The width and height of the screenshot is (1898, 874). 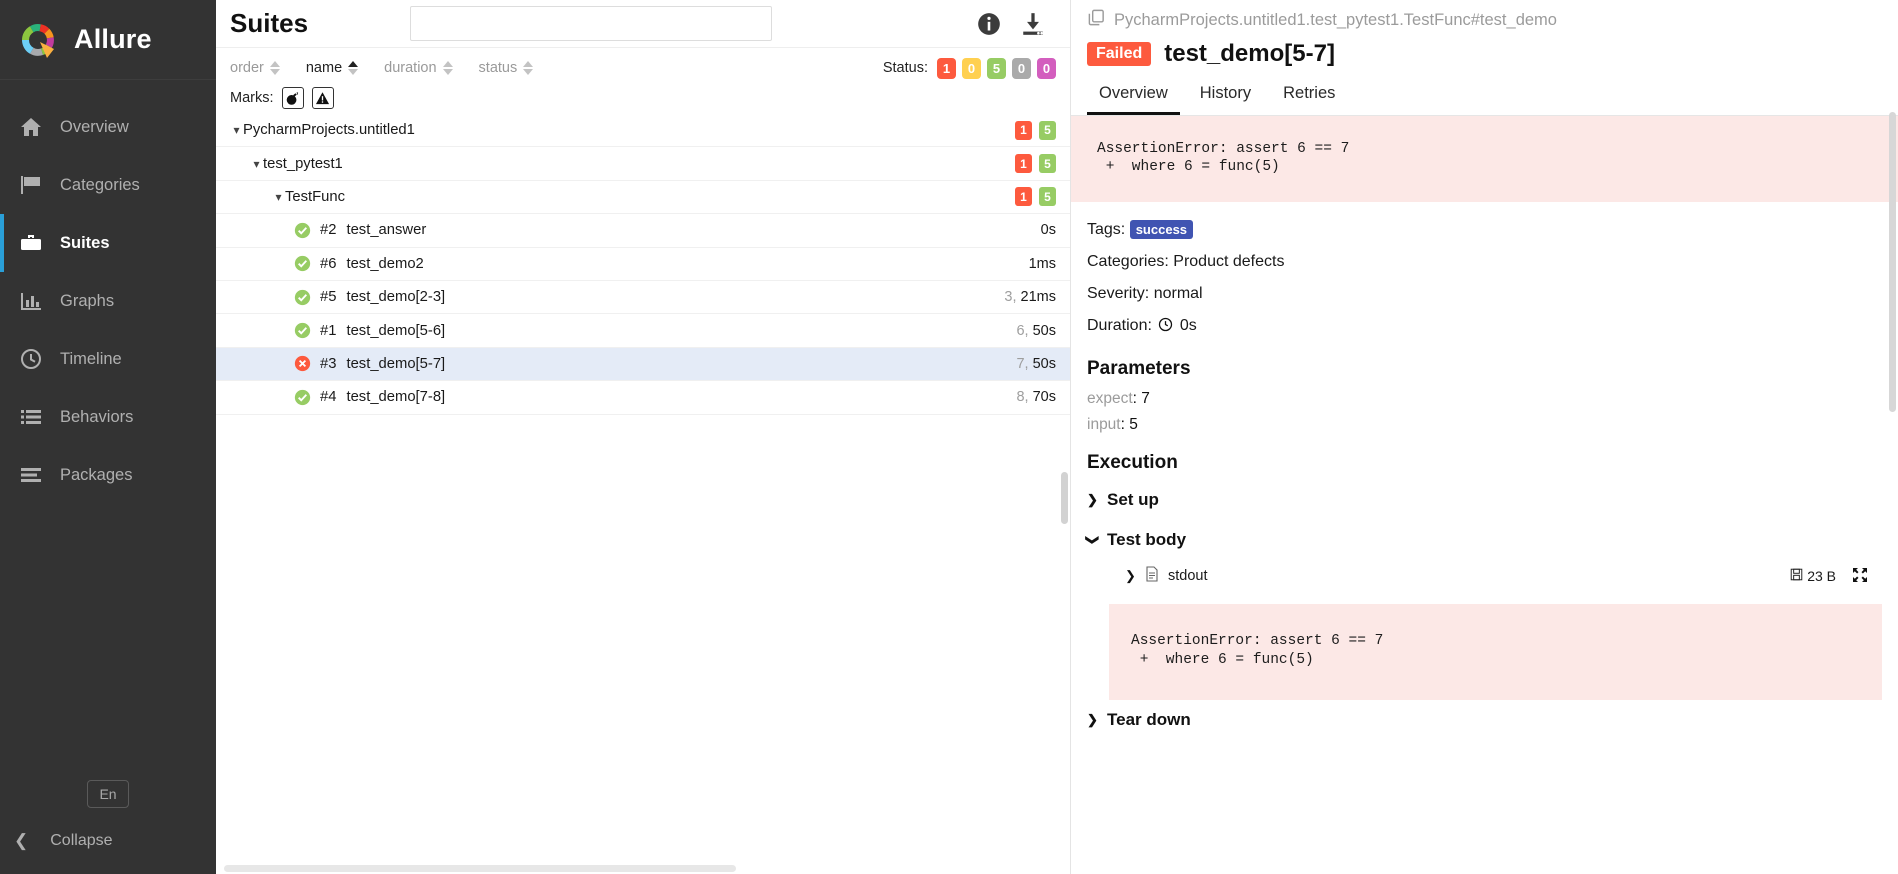 I want to click on tree-node-label: PycharmProjects.untitled1, so click(x=329, y=130).